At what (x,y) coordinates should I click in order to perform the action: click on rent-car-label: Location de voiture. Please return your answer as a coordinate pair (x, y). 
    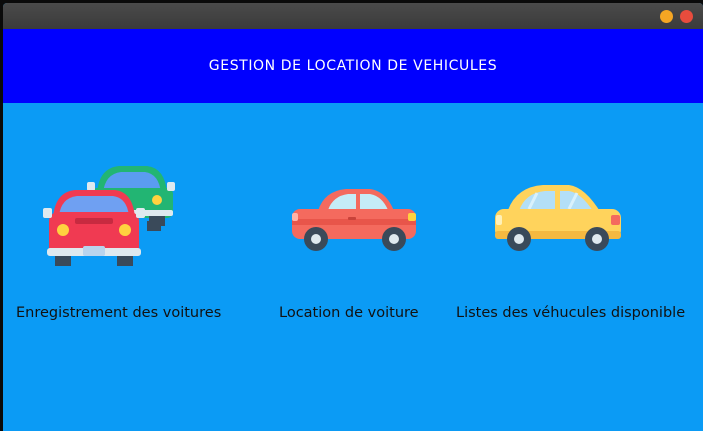
    Looking at the image, I should click on (349, 313).